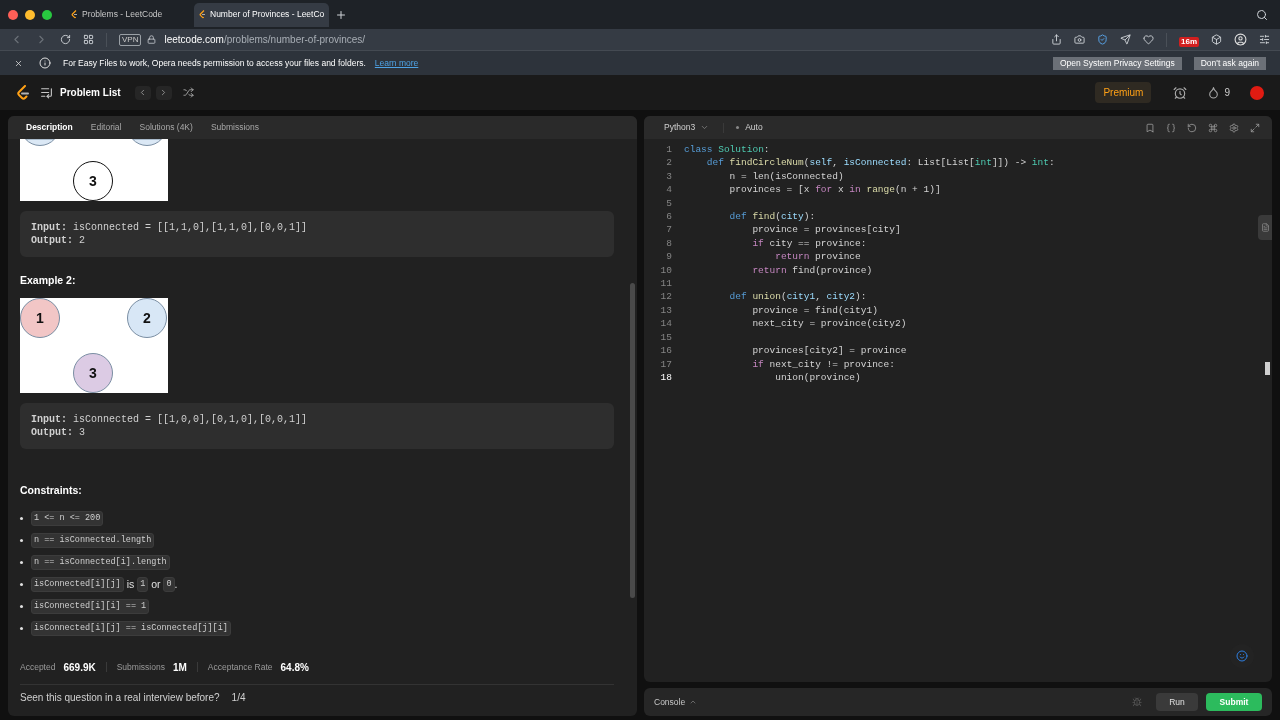 The height and width of the screenshot is (720, 1280). Describe the element at coordinates (1257, 92) in the screenshot. I see `avatar` at that location.